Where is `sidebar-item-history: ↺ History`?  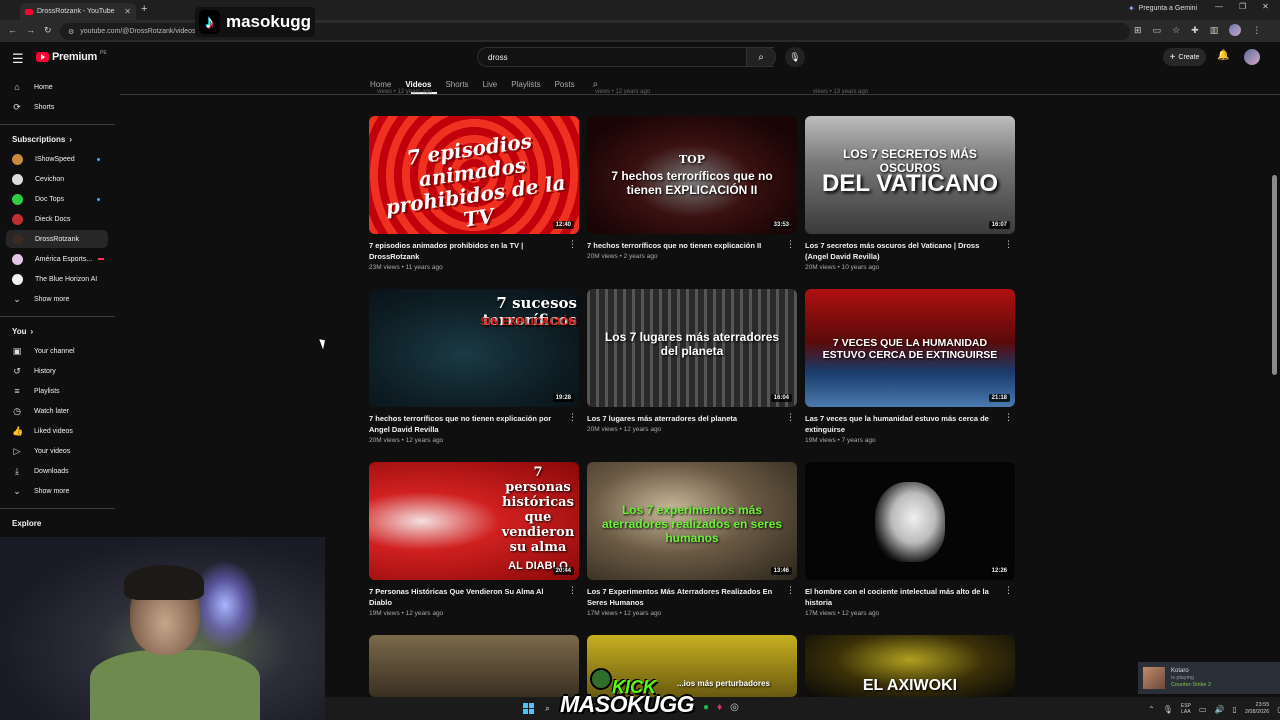
sidebar-item-history: ↺ History is located at coordinates (57, 371).